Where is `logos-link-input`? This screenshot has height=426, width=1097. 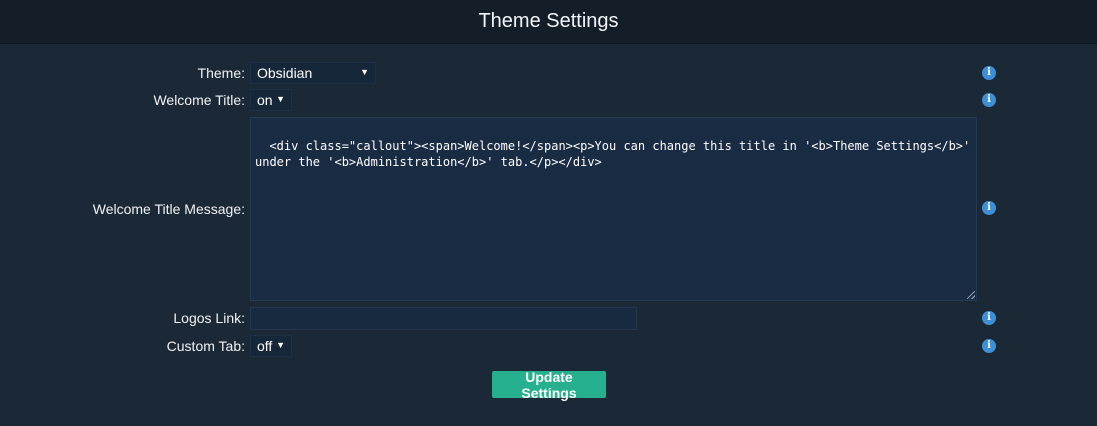
logos-link-input is located at coordinates (443, 318).